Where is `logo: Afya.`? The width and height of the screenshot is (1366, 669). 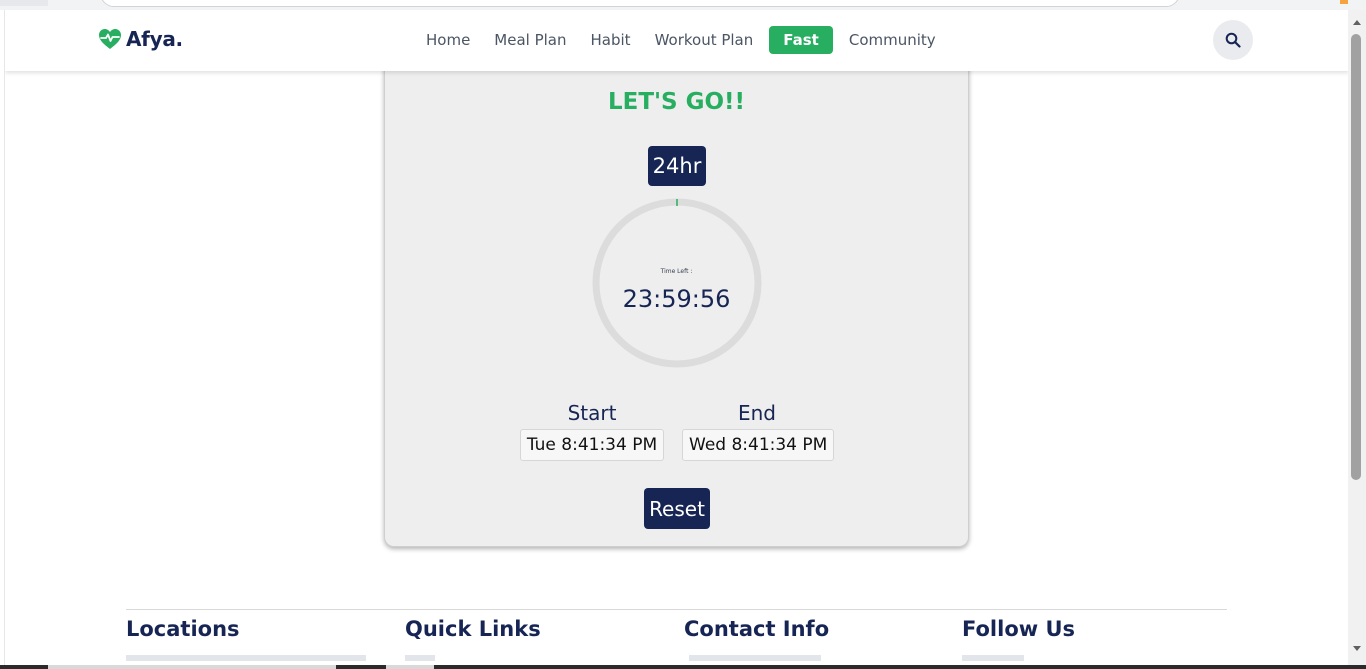
logo: Afya. is located at coordinates (140, 39).